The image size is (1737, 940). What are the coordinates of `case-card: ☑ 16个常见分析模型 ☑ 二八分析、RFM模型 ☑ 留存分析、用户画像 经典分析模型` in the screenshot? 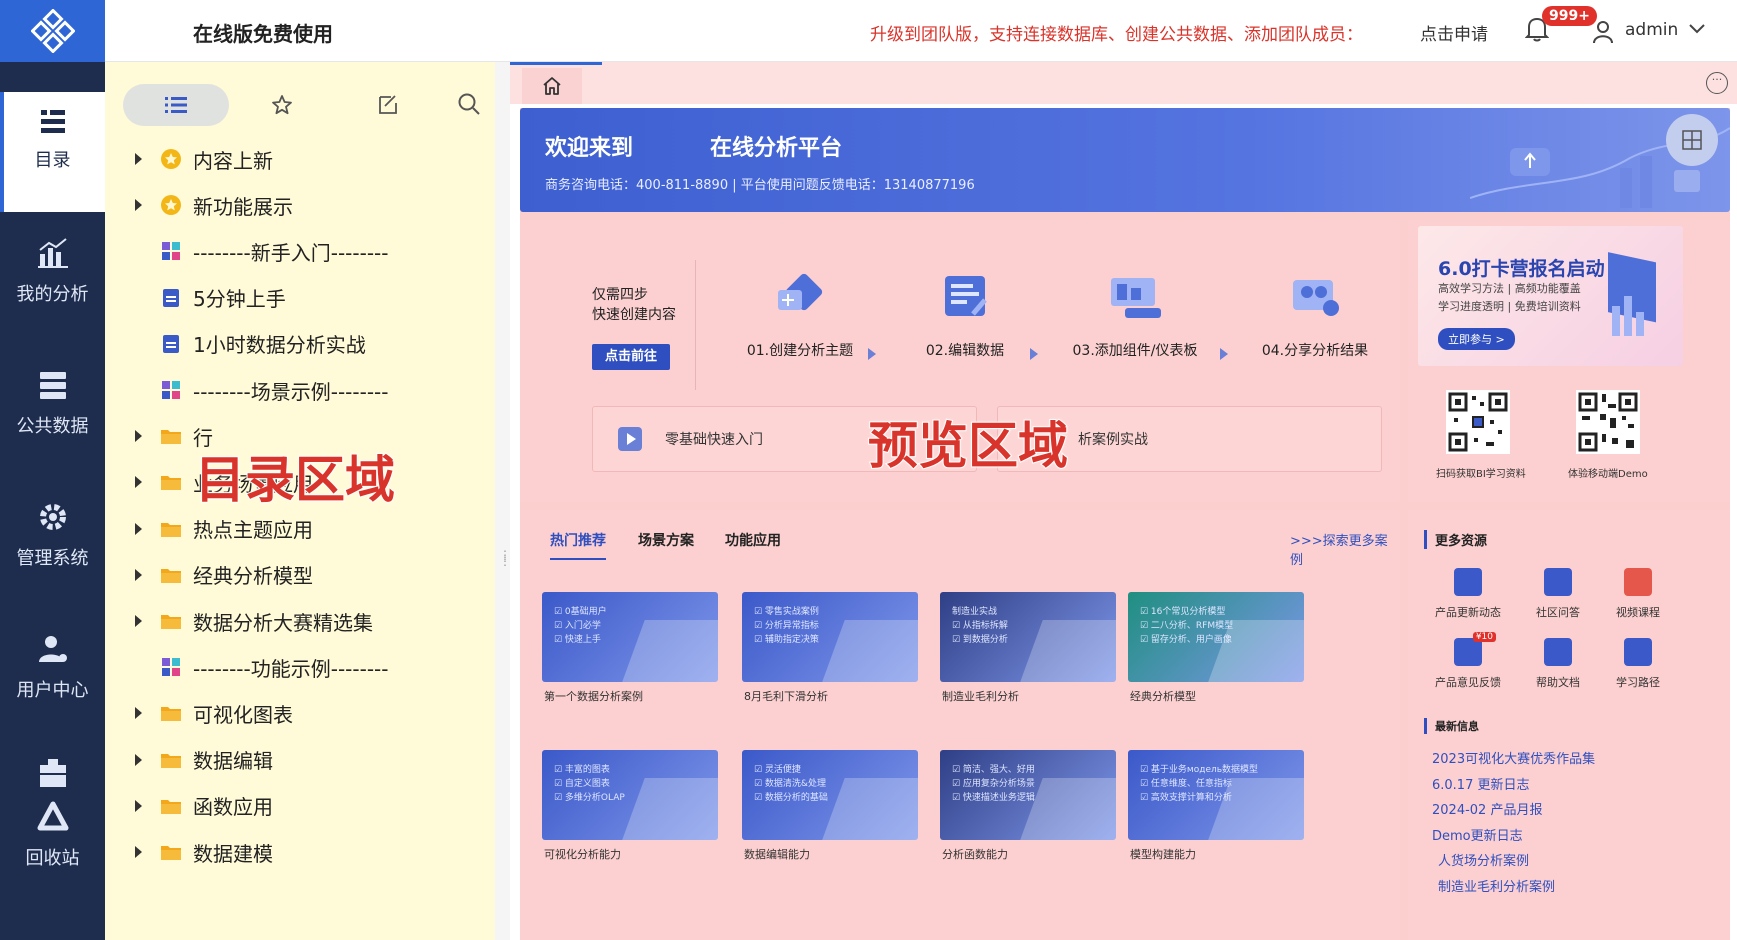 It's located at (1216, 652).